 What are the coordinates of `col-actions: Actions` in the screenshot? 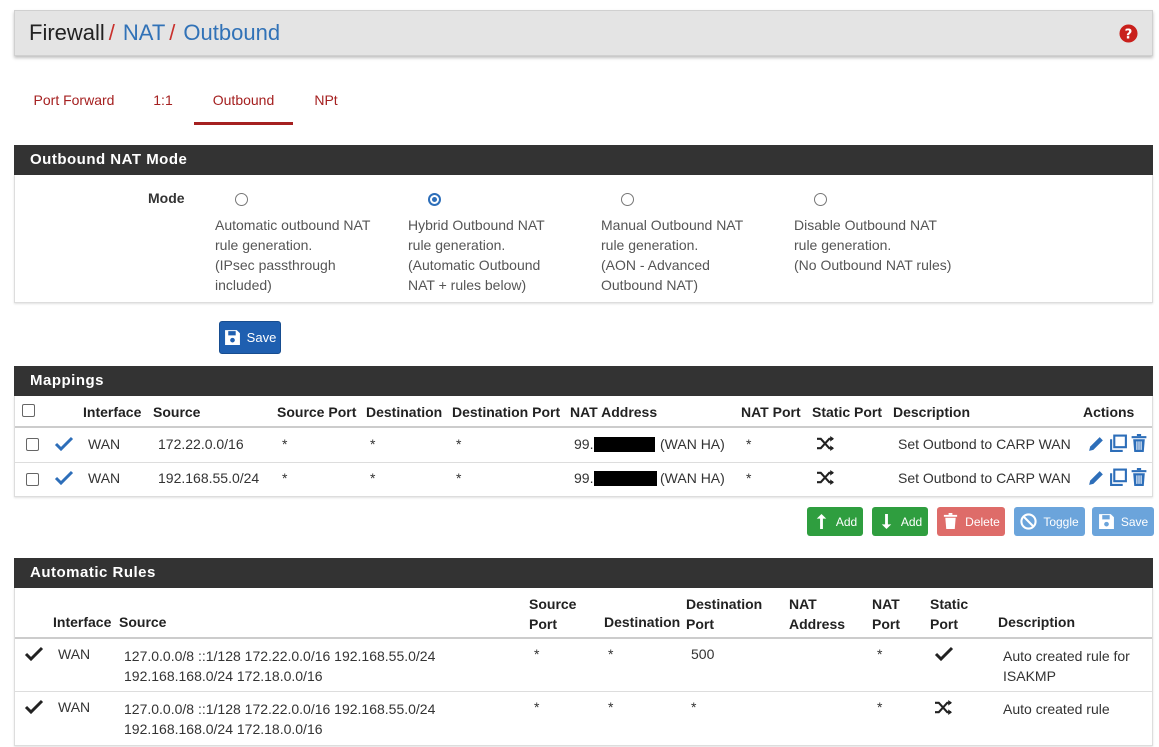 It's located at (1109, 412).